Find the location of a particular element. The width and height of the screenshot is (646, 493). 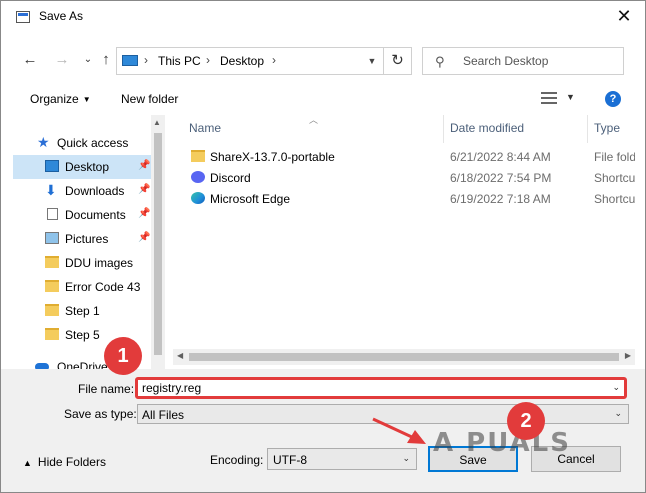

search-box: ⚲ is located at coordinates (523, 61).